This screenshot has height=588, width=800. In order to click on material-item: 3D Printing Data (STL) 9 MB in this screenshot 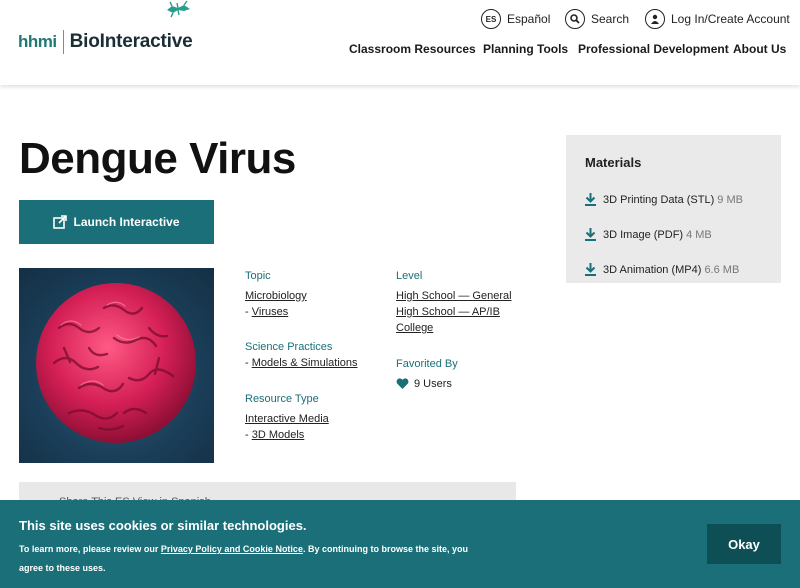, I will do `click(673, 199)`.